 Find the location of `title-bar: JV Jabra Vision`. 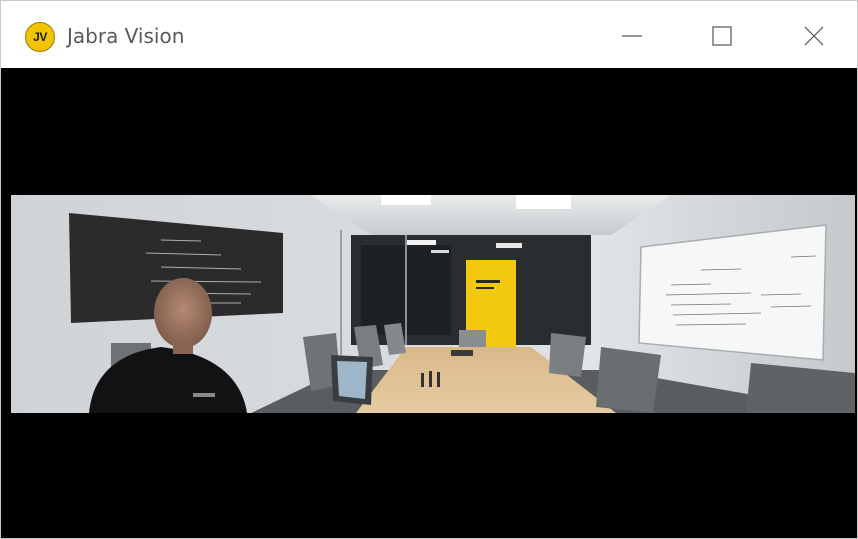

title-bar: JV Jabra Vision is located at coordinates (429, 34).